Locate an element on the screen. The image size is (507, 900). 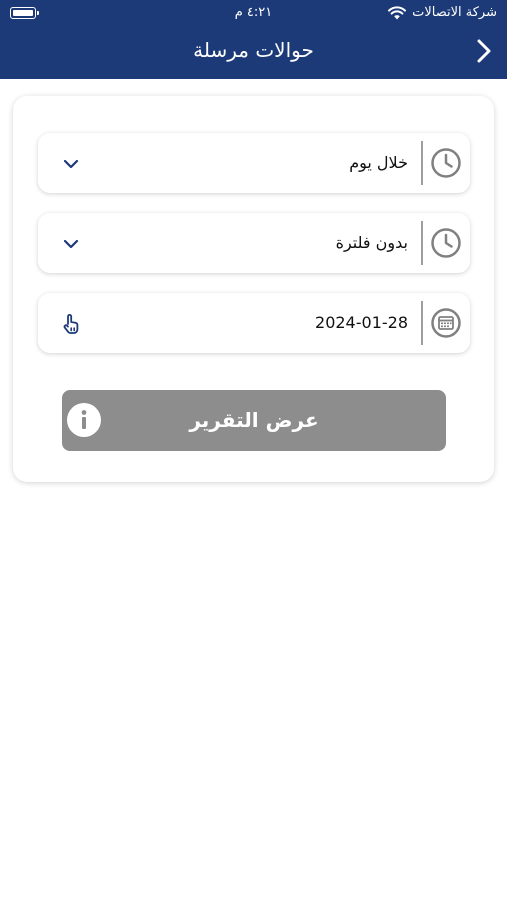
tap-hand-icon is located at coordinates (71, 324).